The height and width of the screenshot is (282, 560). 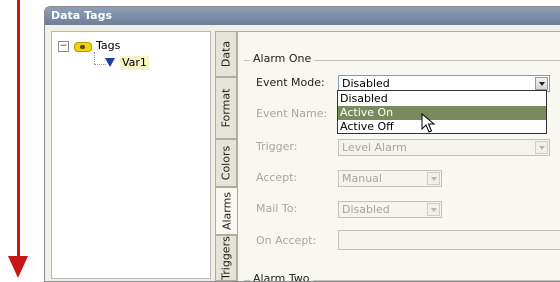 I want to click on tag-icon, so click(x=110, y=62).